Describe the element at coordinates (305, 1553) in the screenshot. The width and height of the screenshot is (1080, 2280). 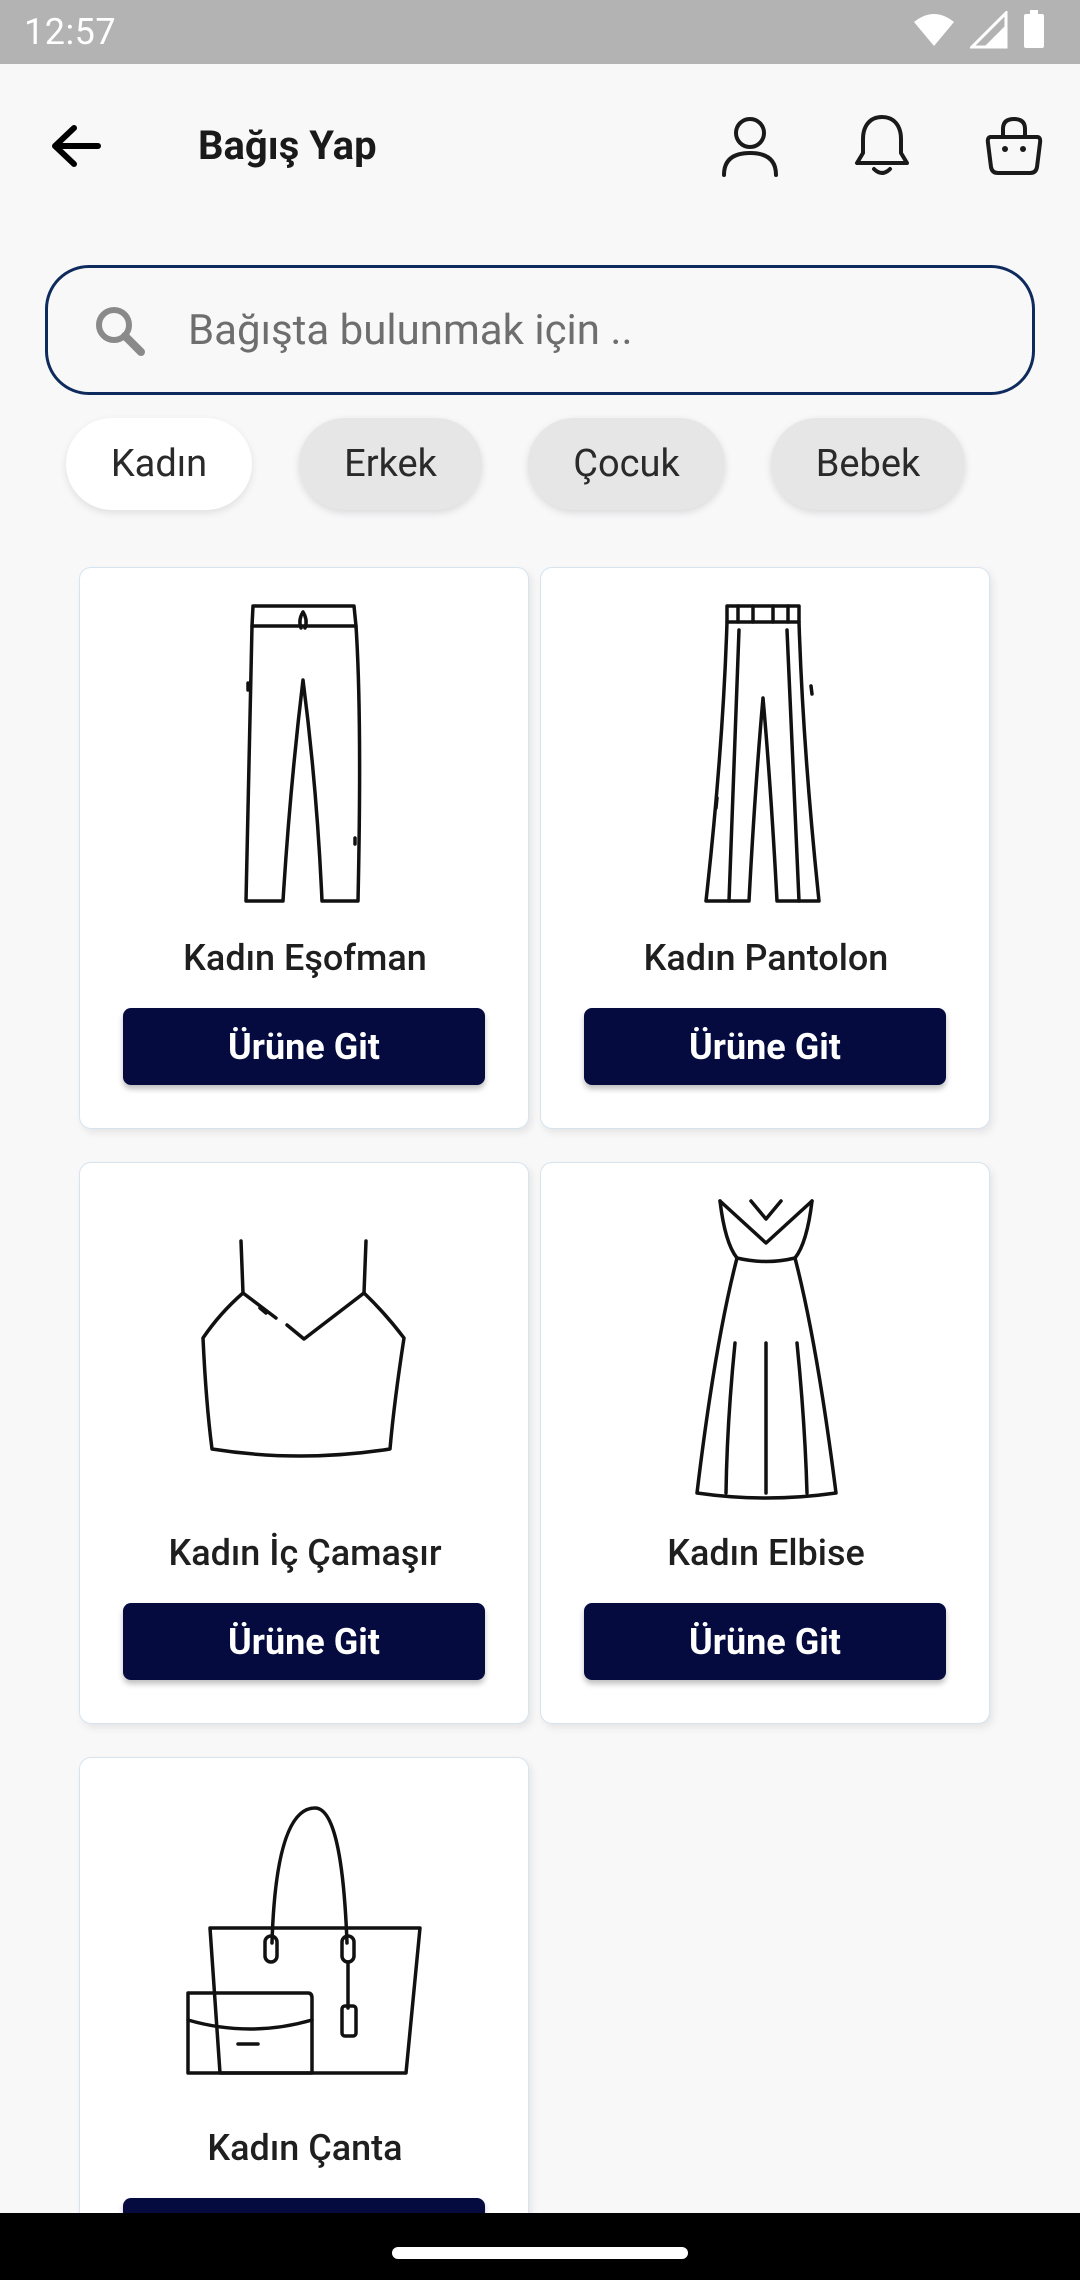
I see `product-name: Kadın İç Çamaşır` at that location.